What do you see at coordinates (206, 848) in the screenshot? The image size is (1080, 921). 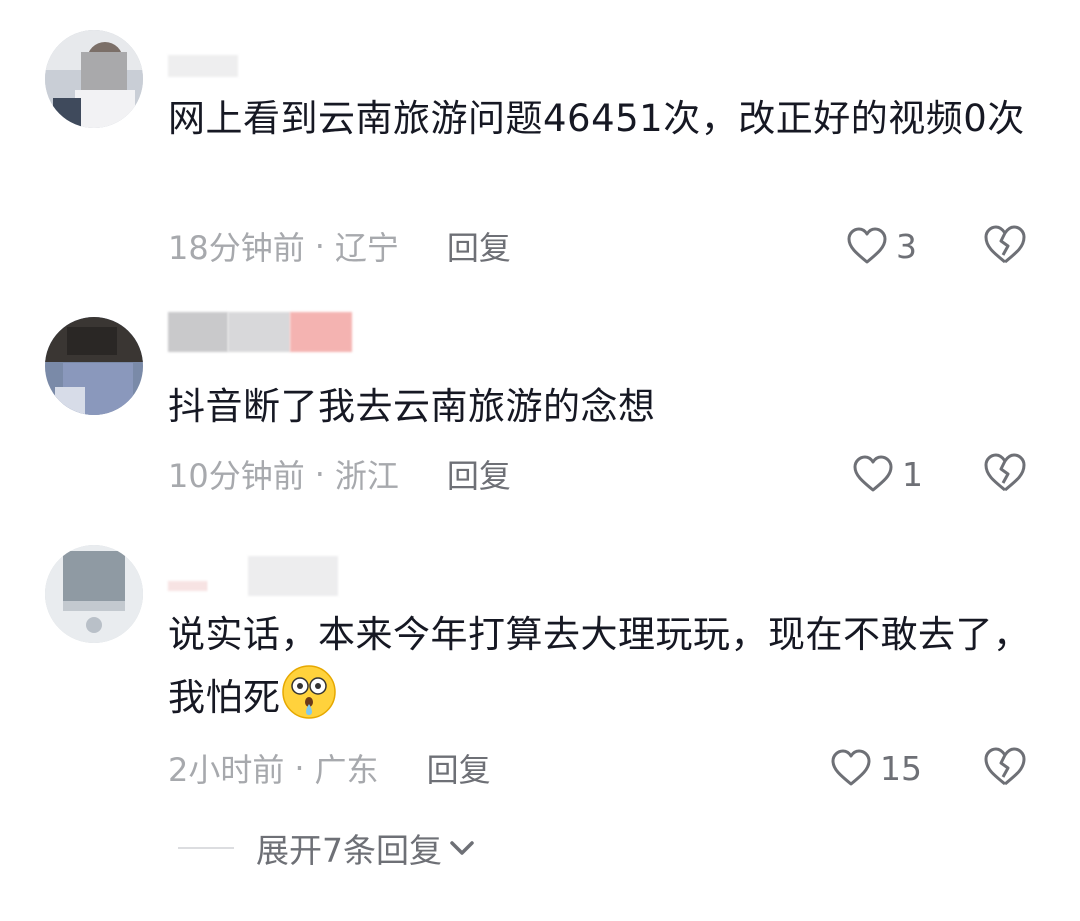 I see `divider` at bounding box center [206, 848].